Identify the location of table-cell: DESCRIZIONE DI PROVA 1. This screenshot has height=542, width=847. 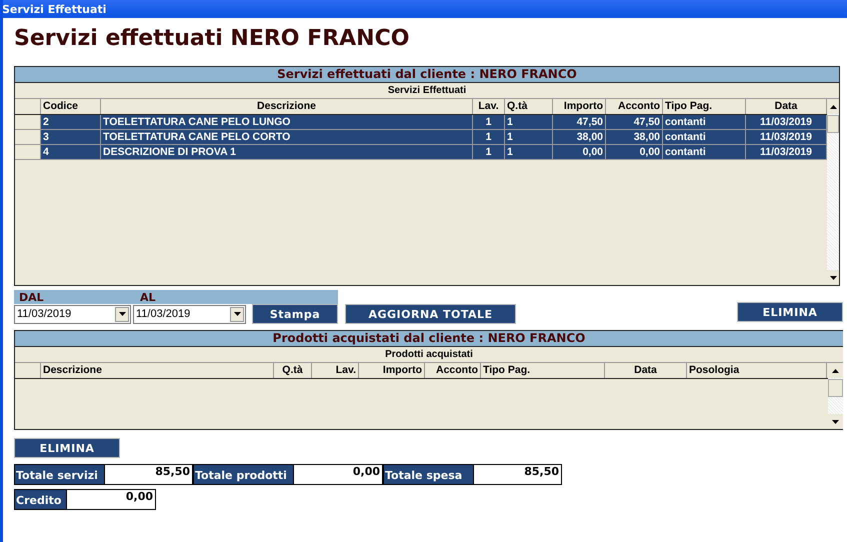
(287, 152).